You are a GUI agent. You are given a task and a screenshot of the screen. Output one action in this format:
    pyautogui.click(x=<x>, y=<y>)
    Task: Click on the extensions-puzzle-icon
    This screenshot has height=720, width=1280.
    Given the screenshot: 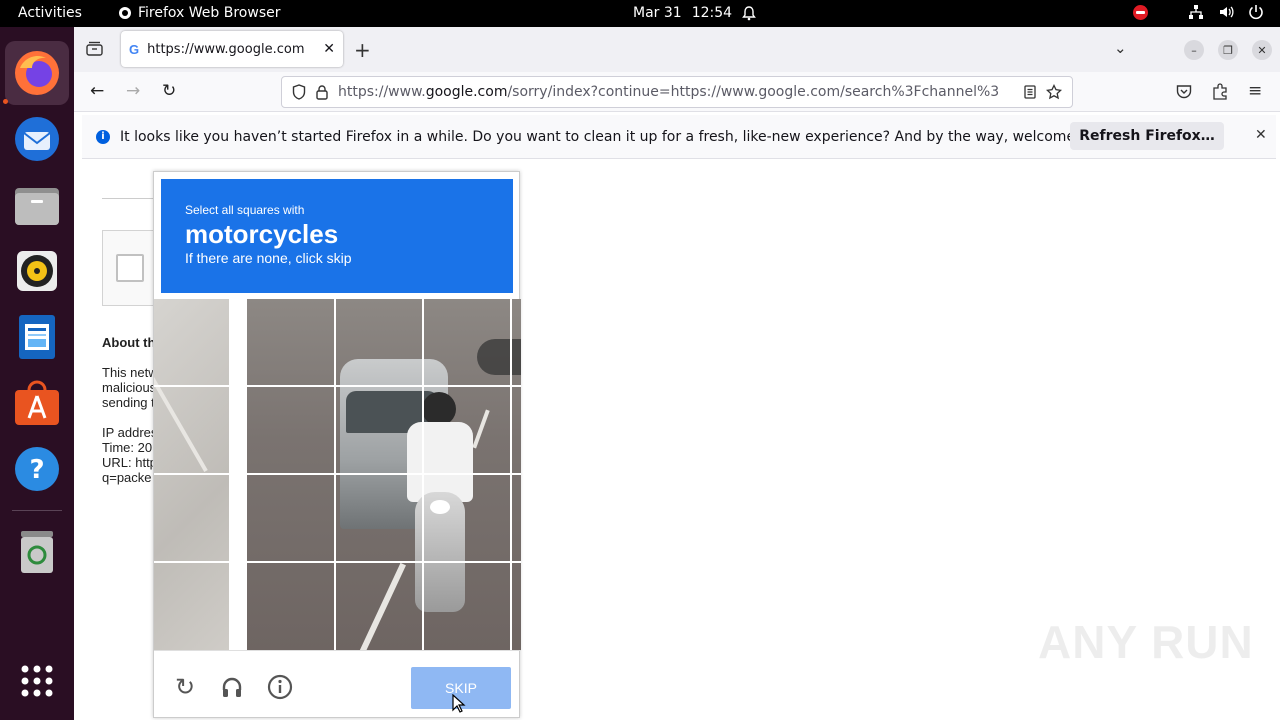 What is the action you would take?
    pyautogui.click(x=1220, y=91)
    